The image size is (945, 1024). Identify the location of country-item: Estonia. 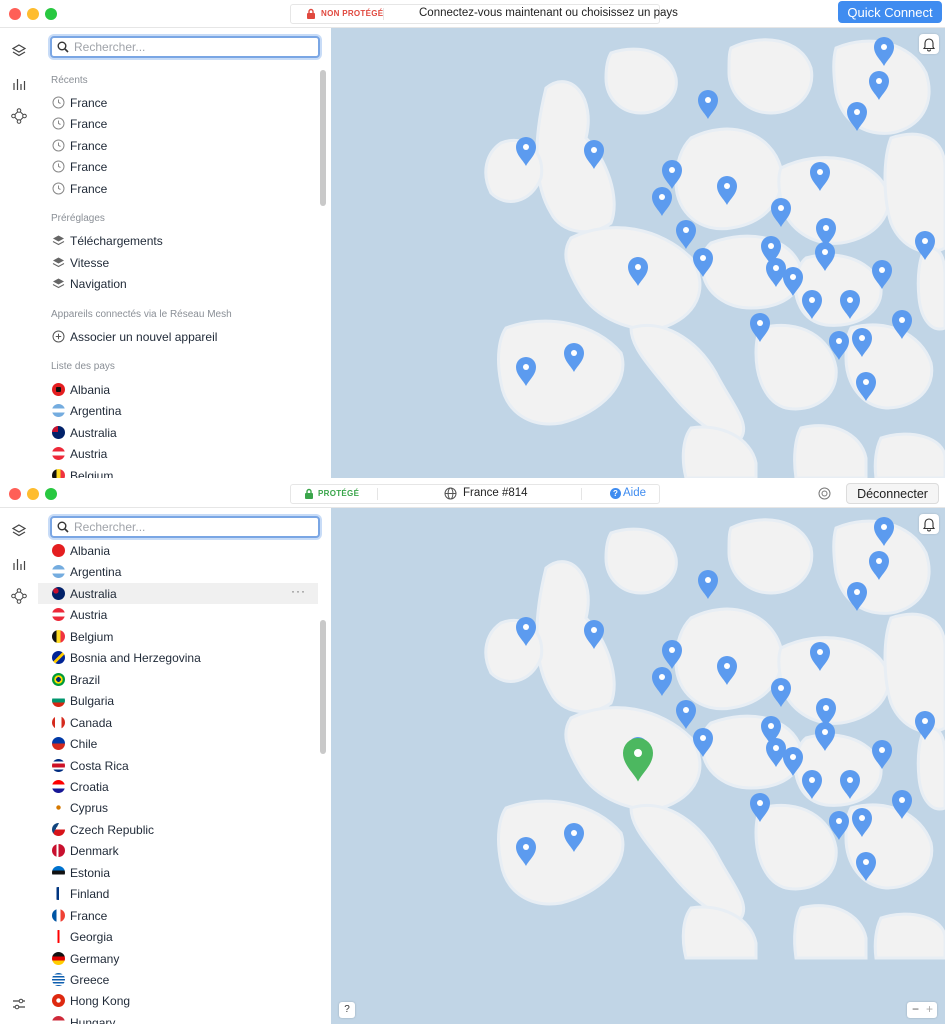
(178, 872).